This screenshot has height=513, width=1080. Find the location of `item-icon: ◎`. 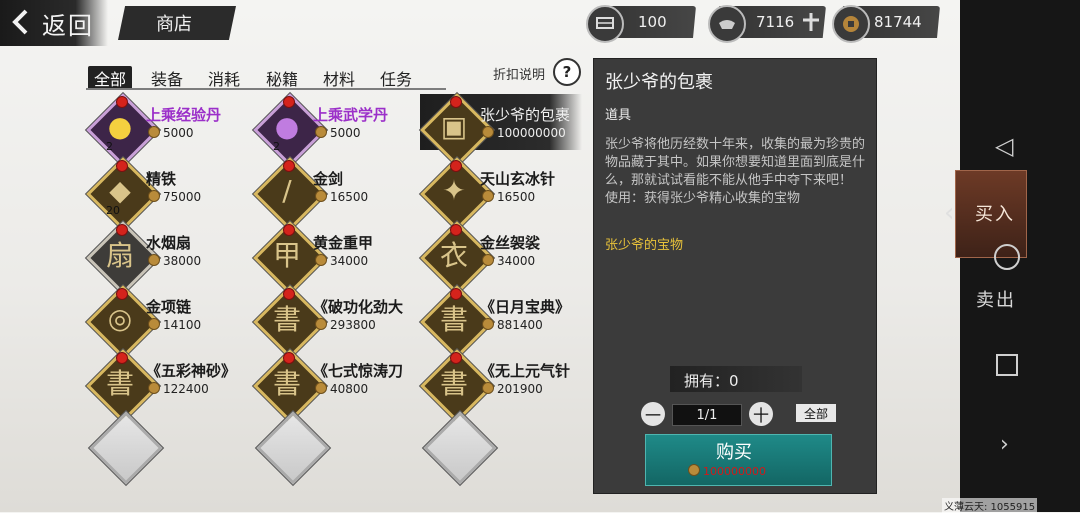

item-icon: ◎ is located at coordinates (120, 318).